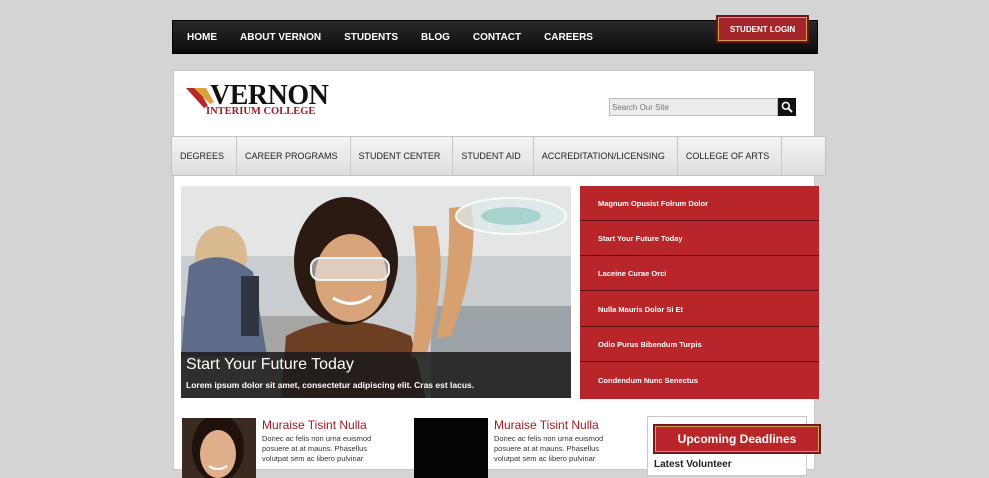 This screenshot has width=989, height=478. What do you see at coordinates (568, 37) in the screenshot?
I see `nav-careers-link: CAREERS` at bounding box center [568, 37].